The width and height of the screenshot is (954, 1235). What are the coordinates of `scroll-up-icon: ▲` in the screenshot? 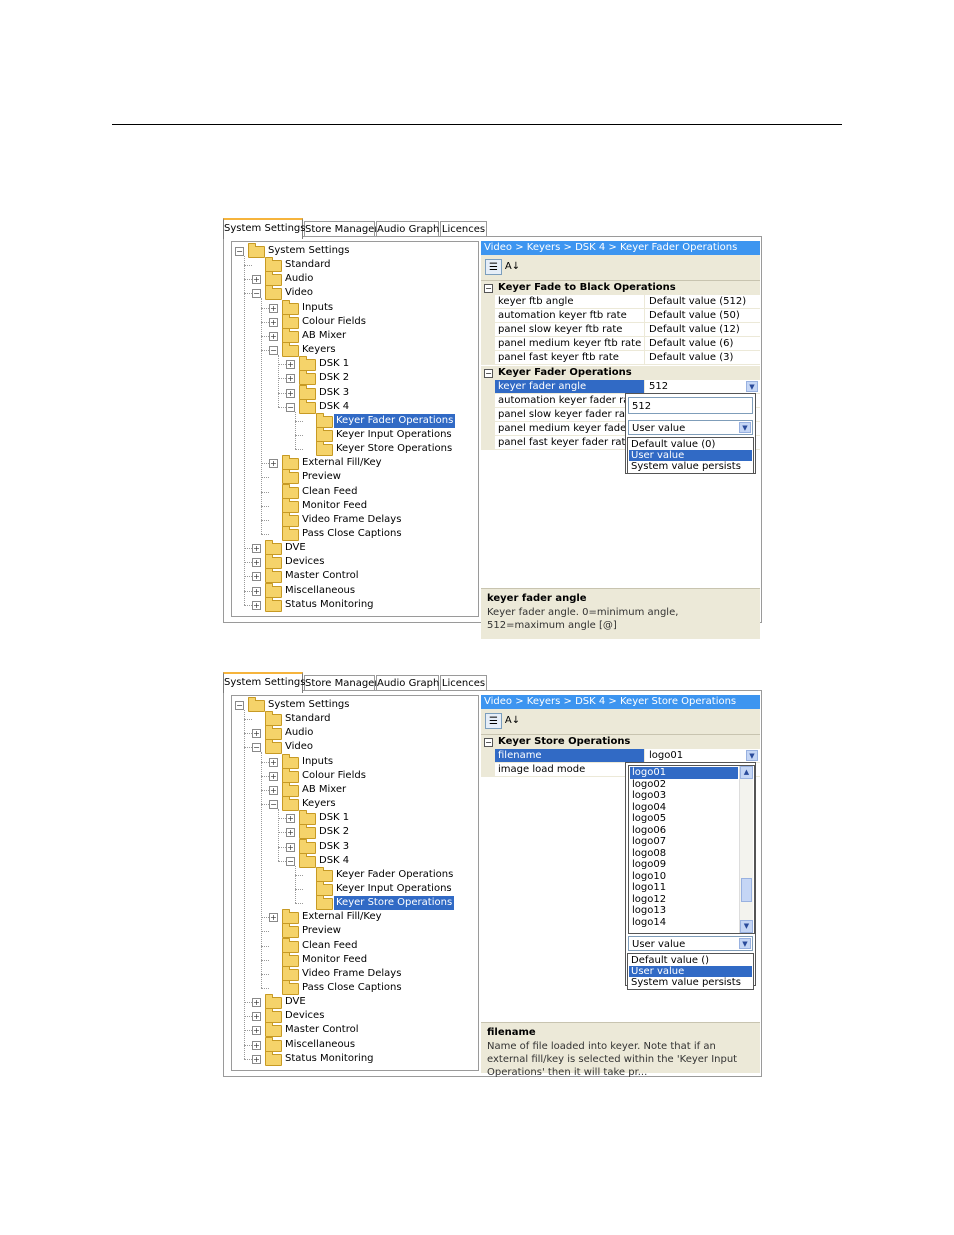 It's located at (746, 772).